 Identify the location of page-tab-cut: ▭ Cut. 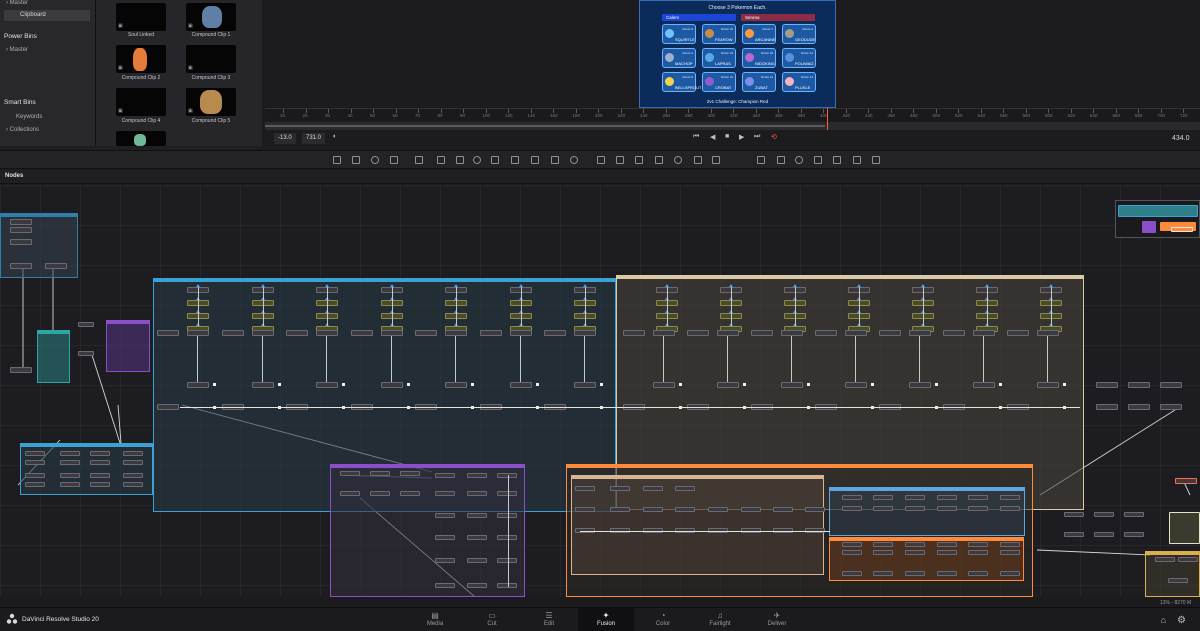
(492, 619).